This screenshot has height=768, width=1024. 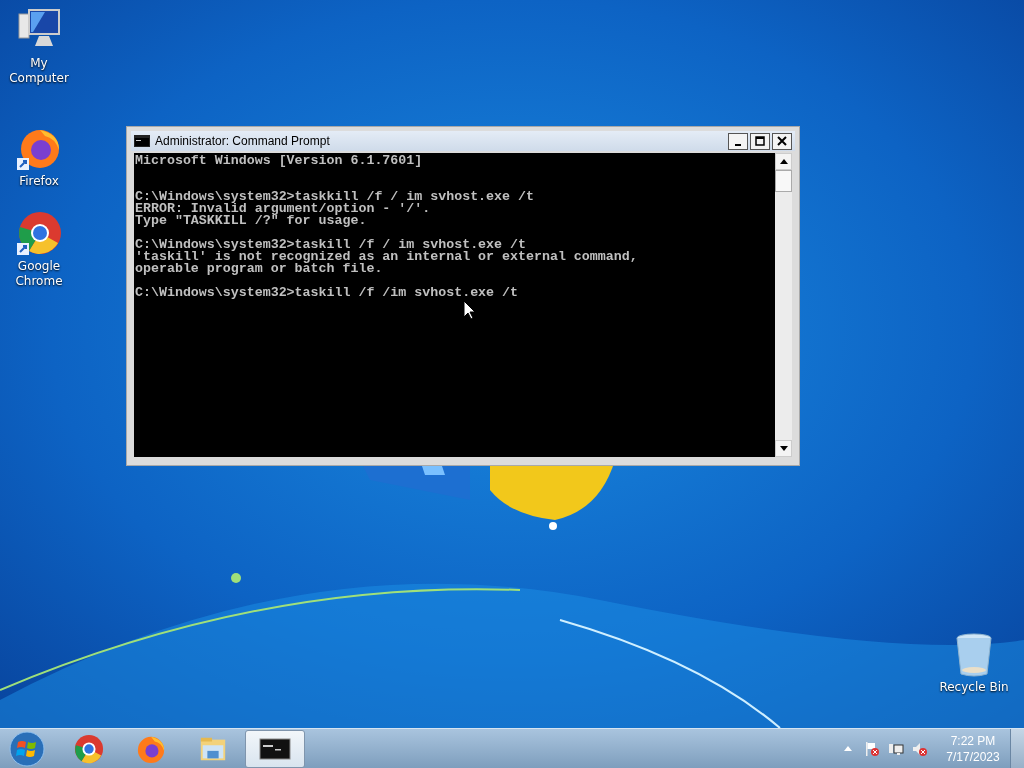 I want to click on console-line: C:\Windows\system32>taskill /f /im svhost.exe /t, so click(x=326, y=293).